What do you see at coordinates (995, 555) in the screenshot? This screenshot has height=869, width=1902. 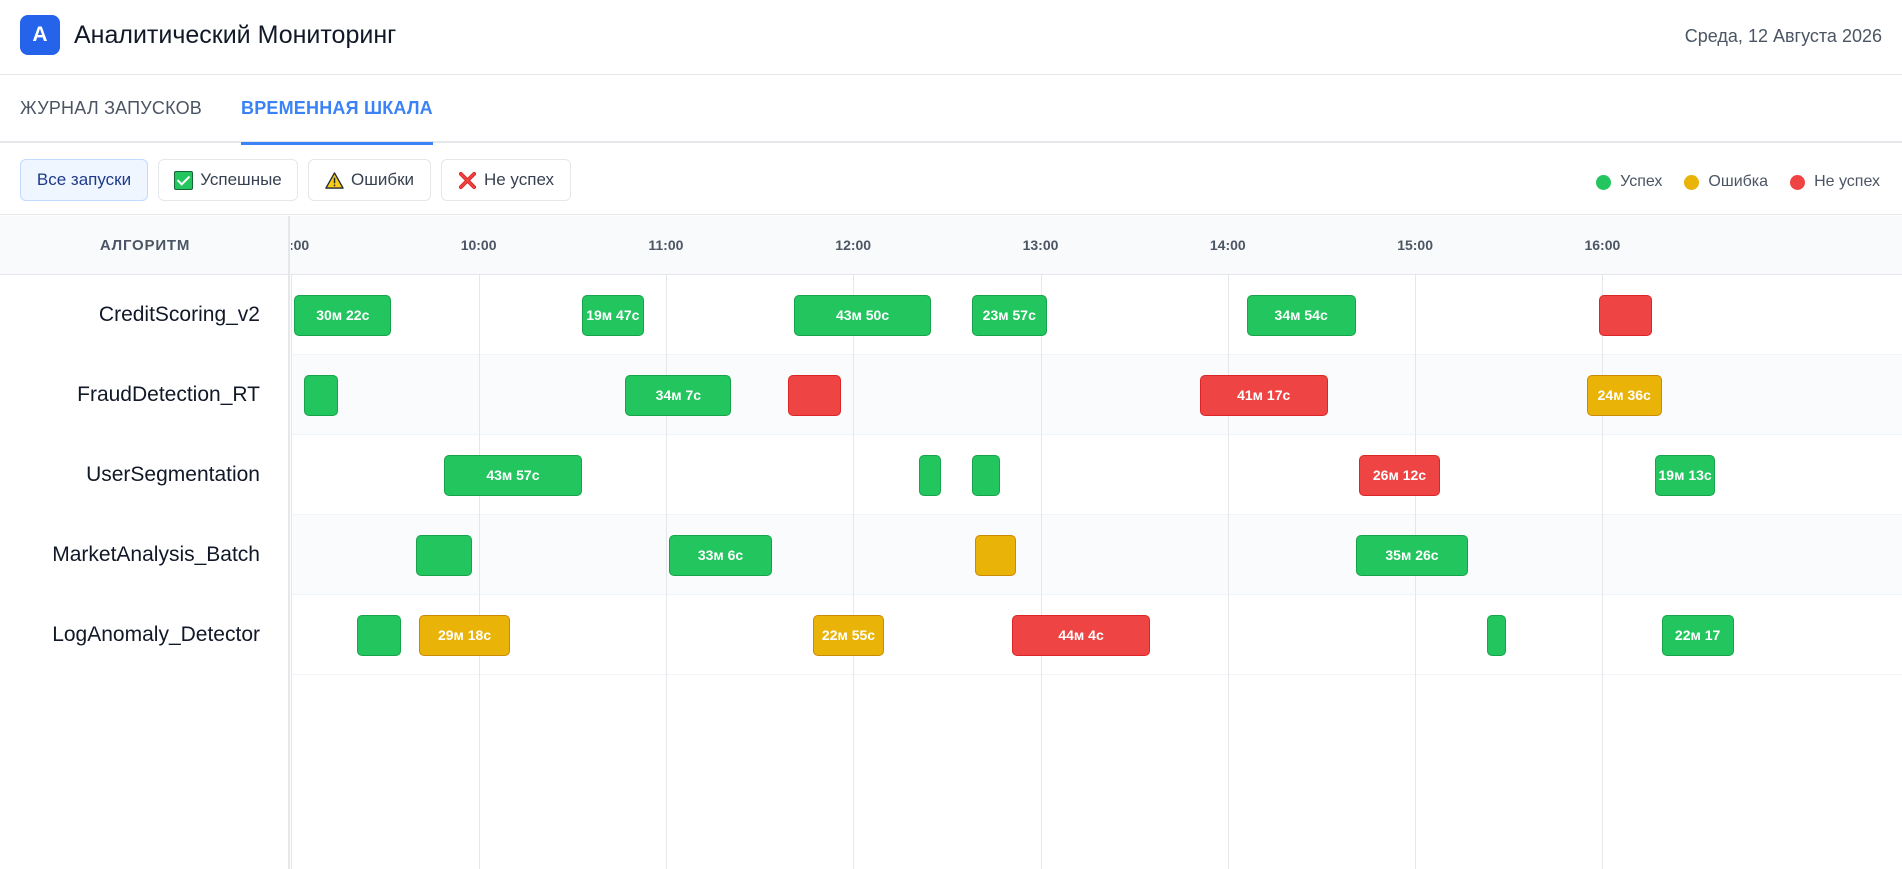 I see `run-bar-error` at bounding box center [995, 555].